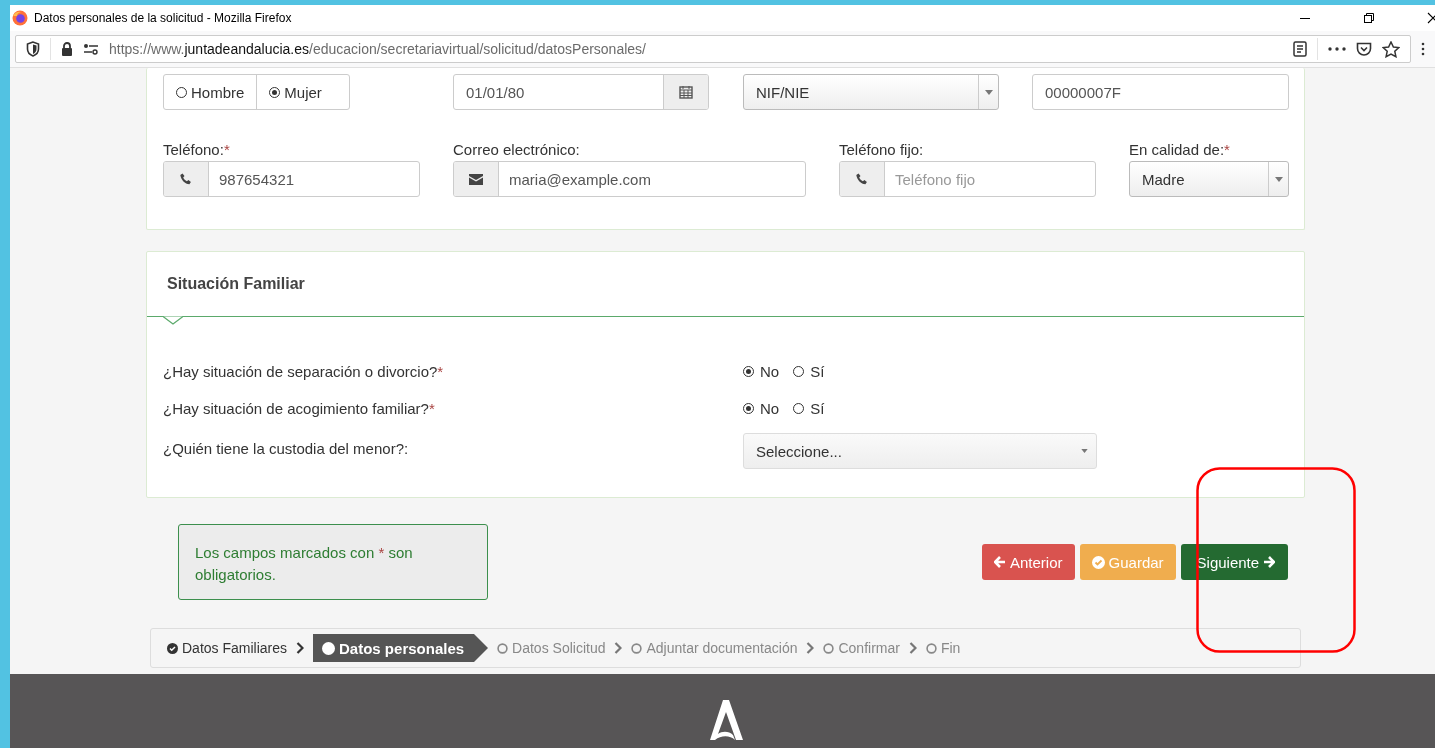  What do you see at coordinates (476, 179) in the screenshot?
I see `envelope-icon` at bounding box center [476, 179].